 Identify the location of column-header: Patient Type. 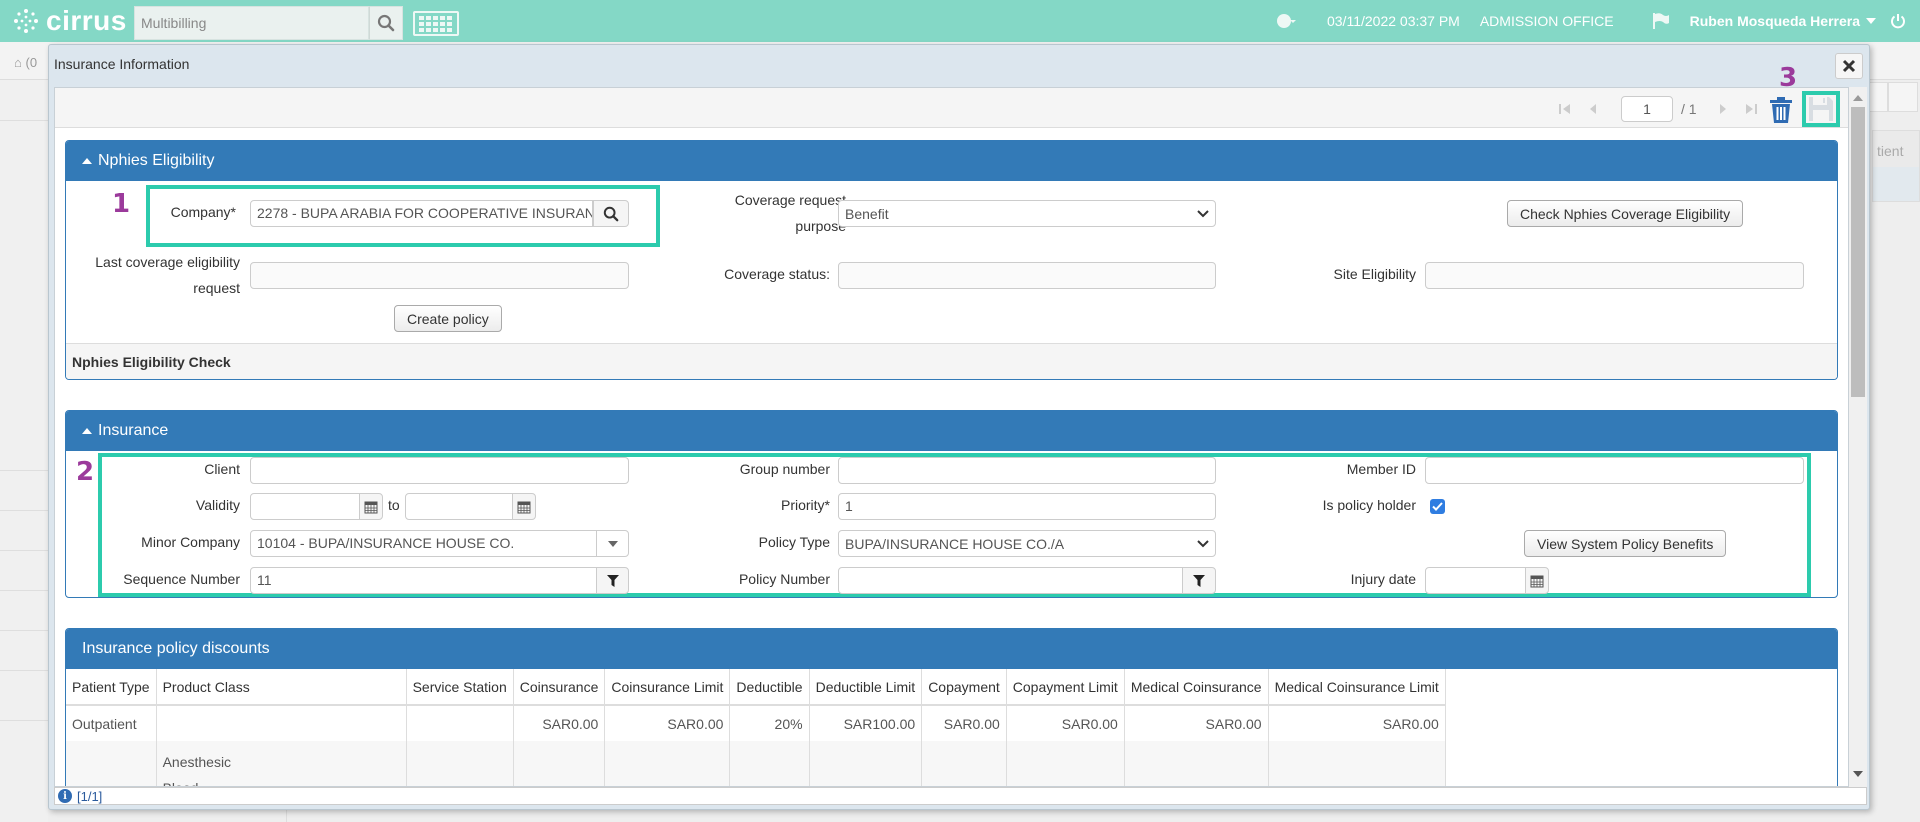
(111, 687).